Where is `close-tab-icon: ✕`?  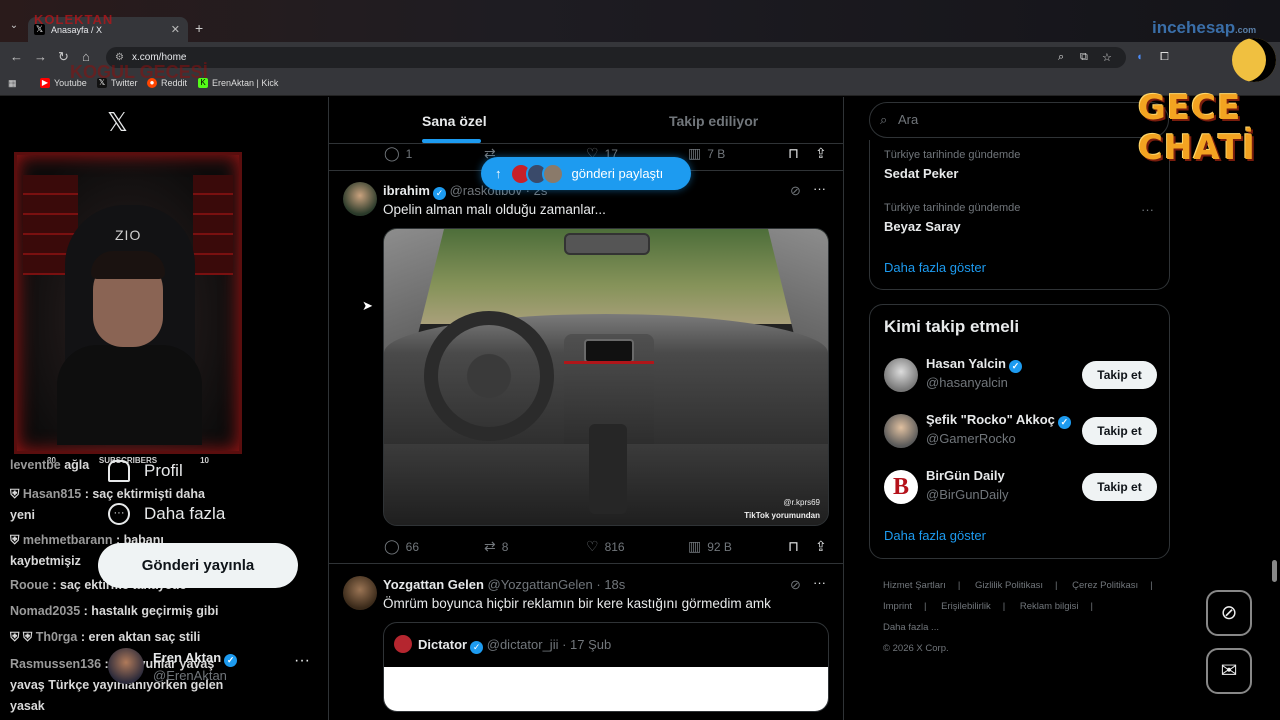
close-tab-icon: ✕ is located at coordinates (175, 29).